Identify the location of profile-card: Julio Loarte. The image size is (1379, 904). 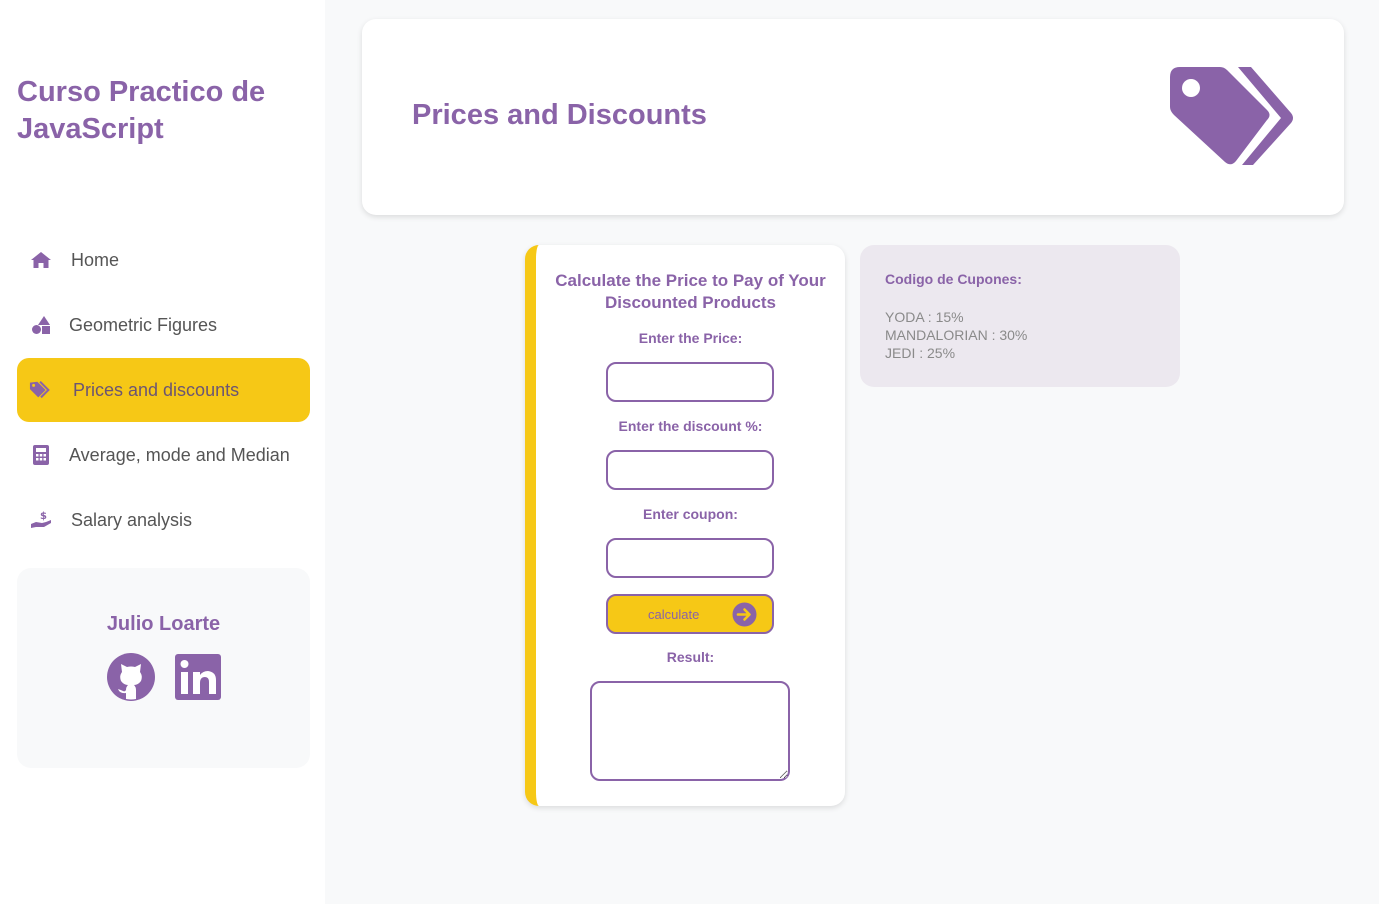
(163, 668).